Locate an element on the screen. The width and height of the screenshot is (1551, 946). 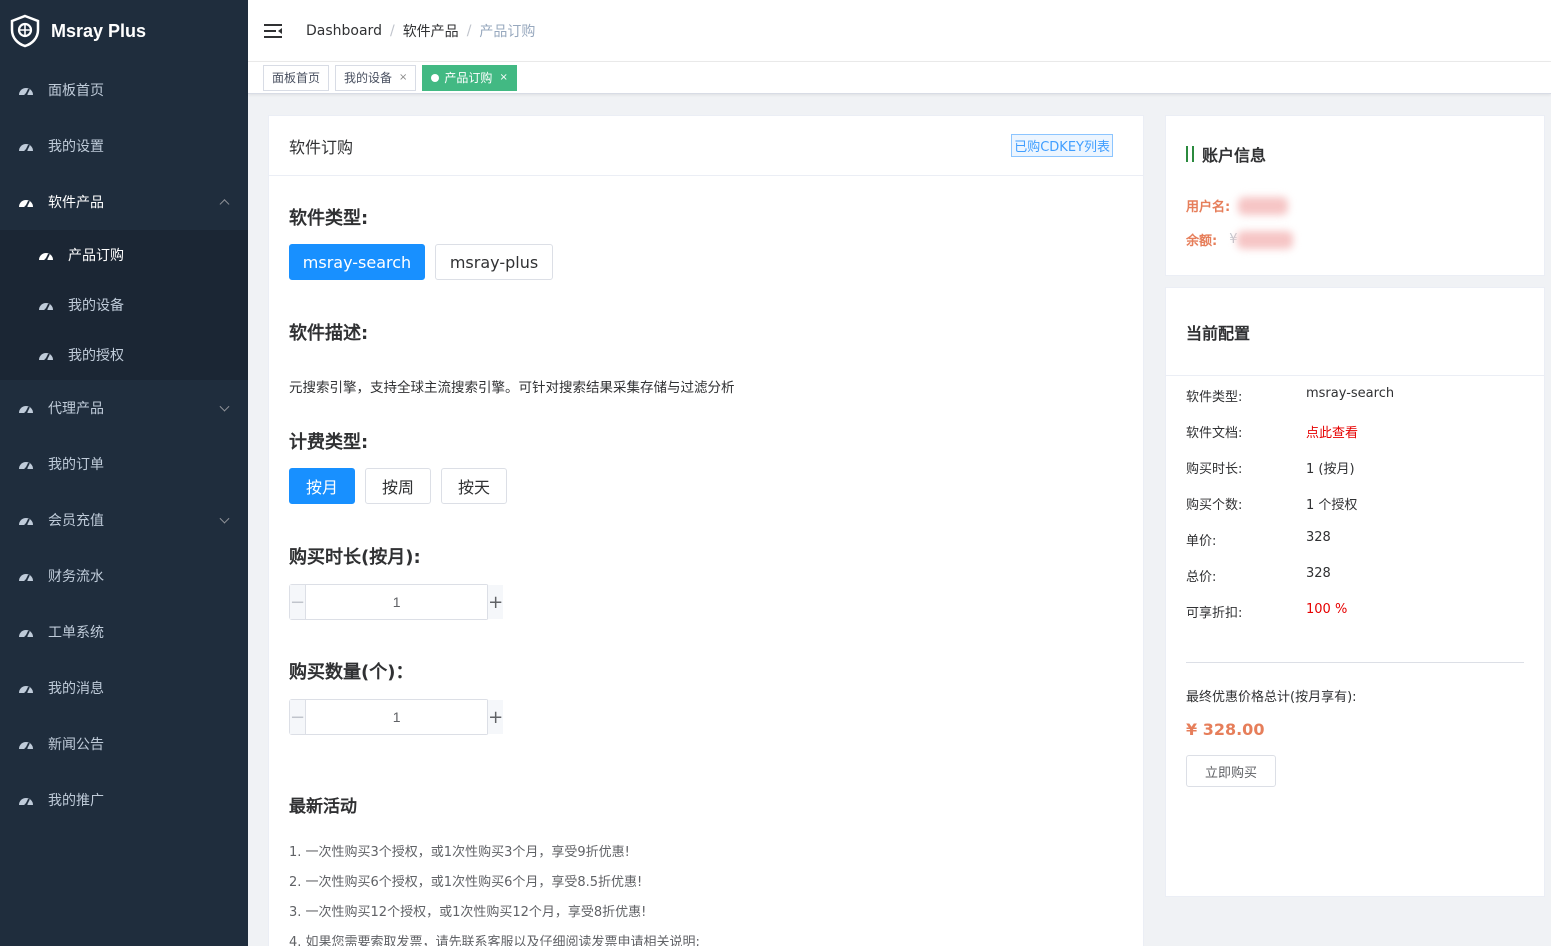
balance-redacted is located at coordinates (1265, 239).